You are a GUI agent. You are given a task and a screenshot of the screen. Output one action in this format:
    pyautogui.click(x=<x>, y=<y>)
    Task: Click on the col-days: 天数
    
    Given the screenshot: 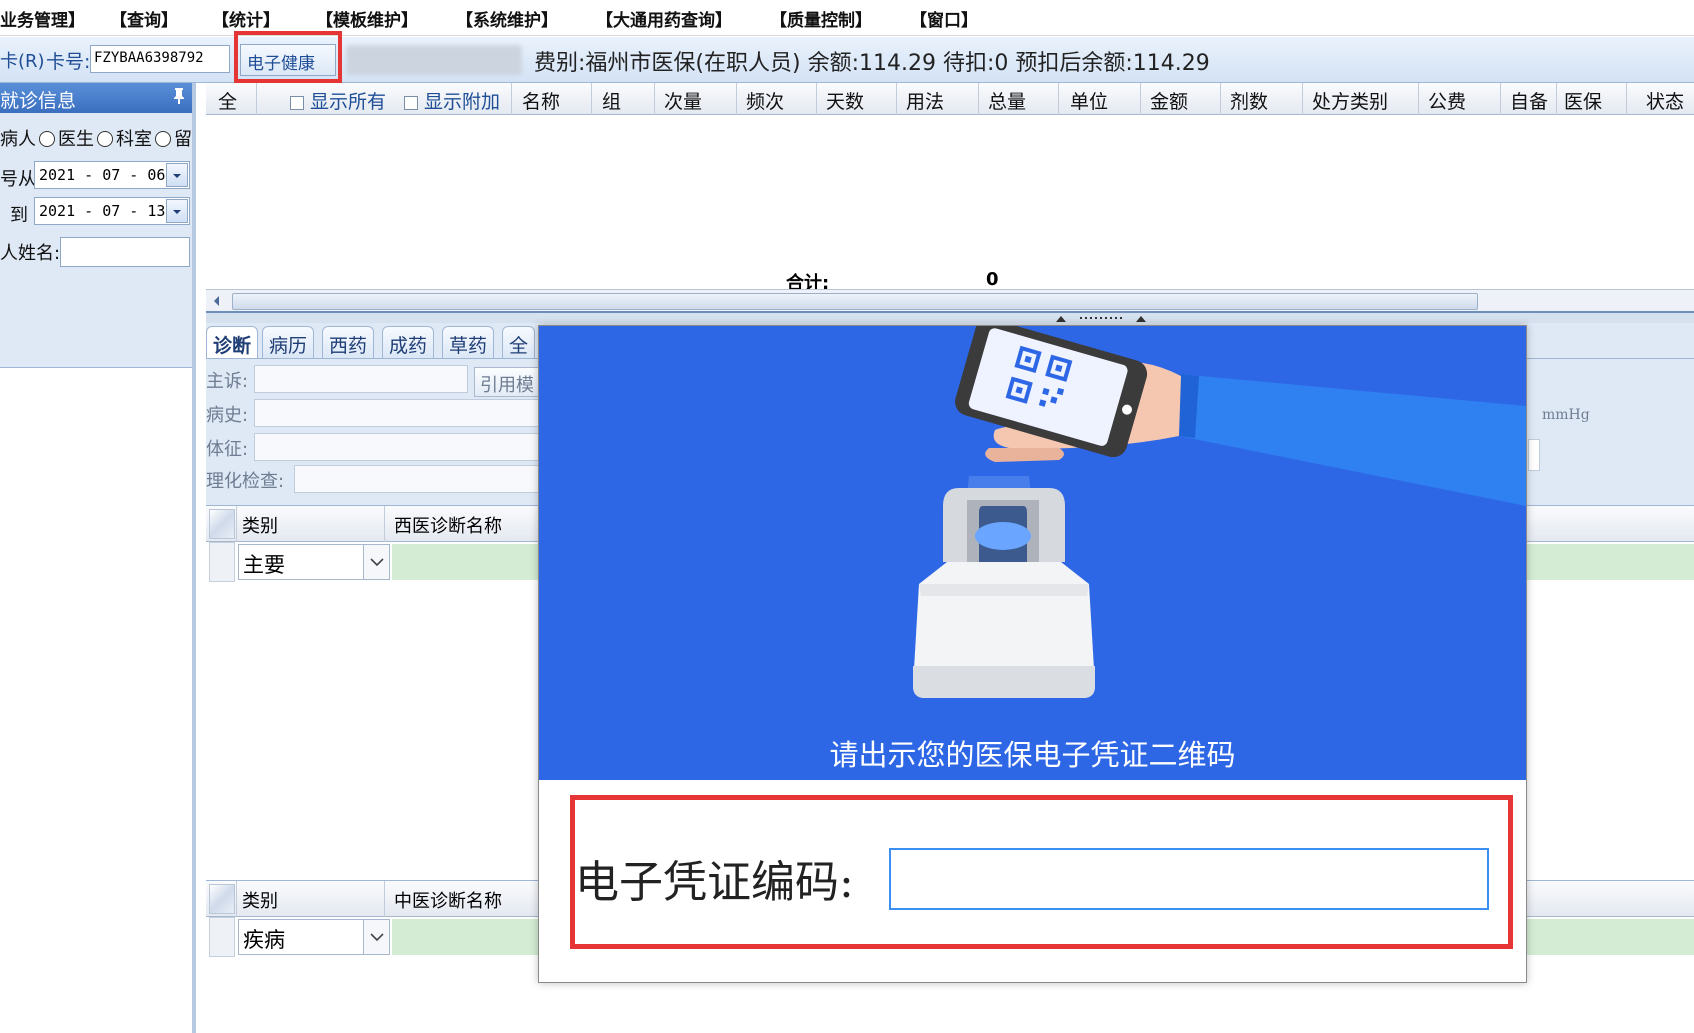 What is the action you would take?
    pyautogui.click(x=845, y=100)
    